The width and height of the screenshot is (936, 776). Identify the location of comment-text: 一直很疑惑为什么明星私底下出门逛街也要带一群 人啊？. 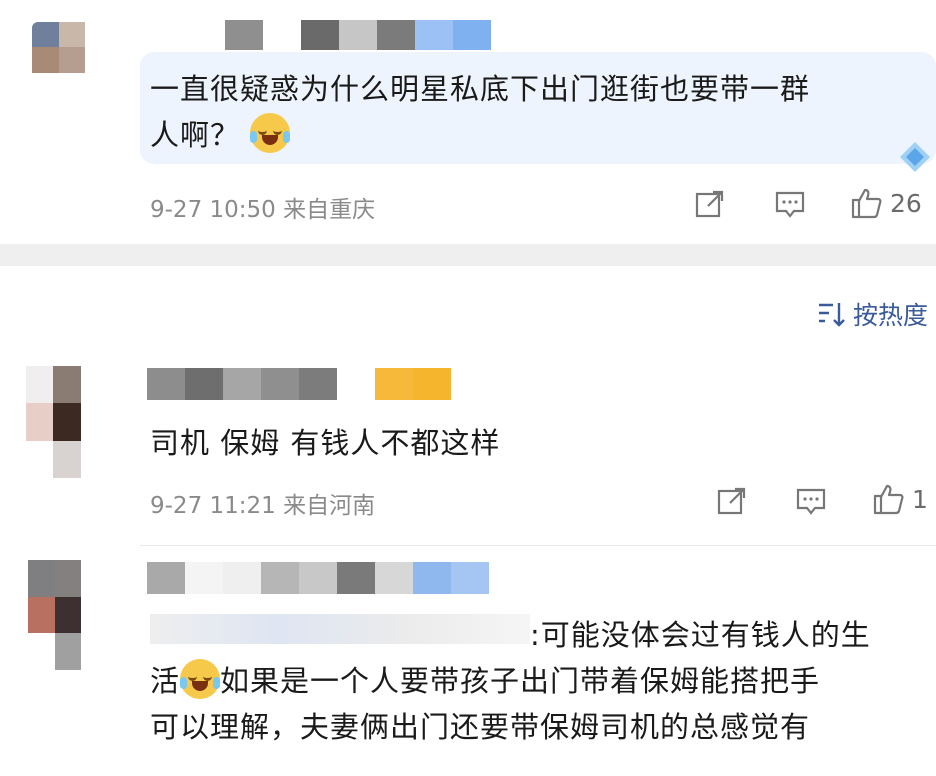
(480, 112).